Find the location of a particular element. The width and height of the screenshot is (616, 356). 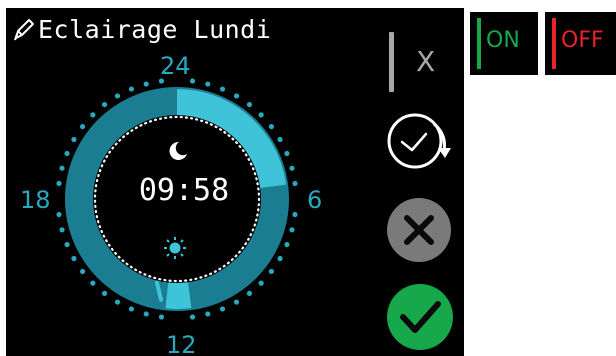

cancel-button is located at coordinates (419, 230).